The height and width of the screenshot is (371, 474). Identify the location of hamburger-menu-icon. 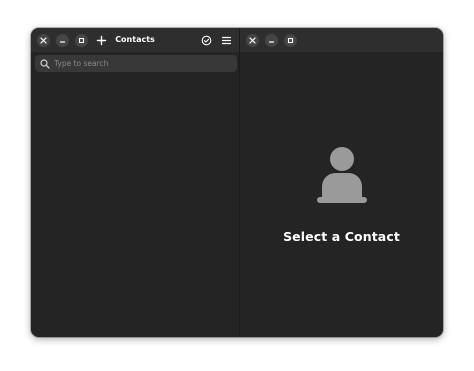
(226, 40).